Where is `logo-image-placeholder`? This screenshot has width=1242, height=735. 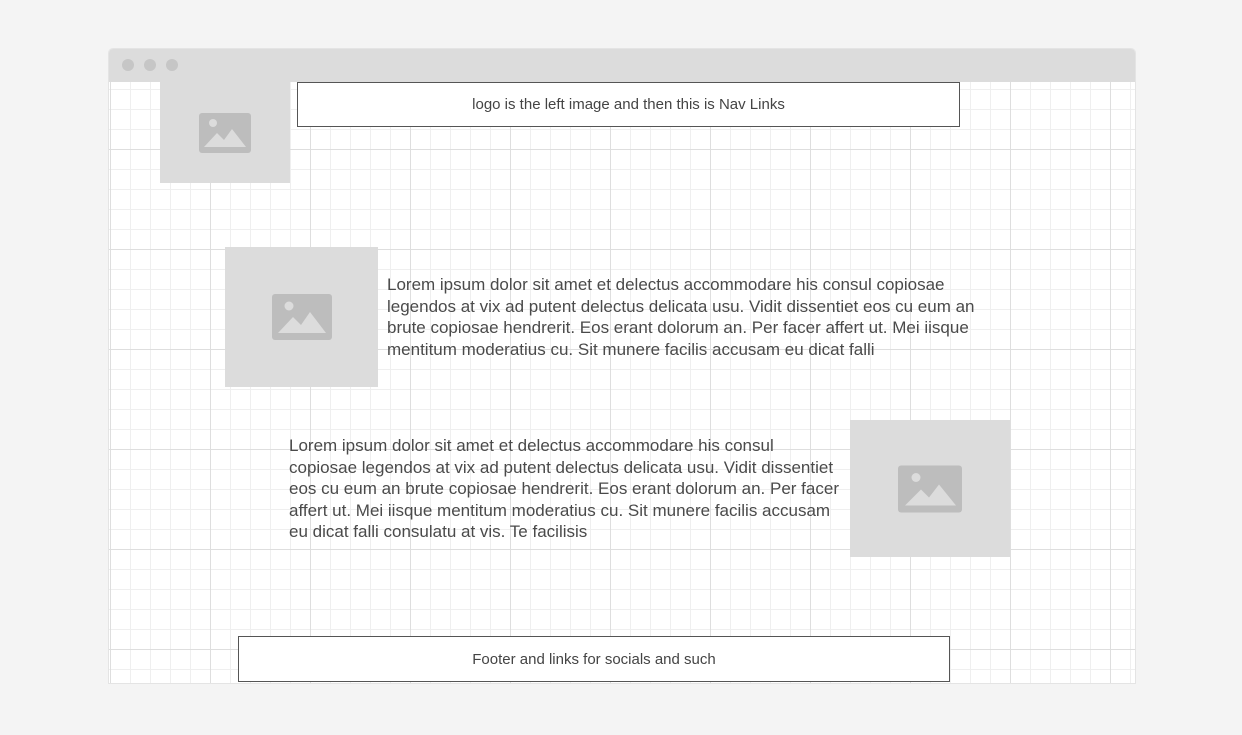 logo-image-placeholder is located at coordinates (225, 132).